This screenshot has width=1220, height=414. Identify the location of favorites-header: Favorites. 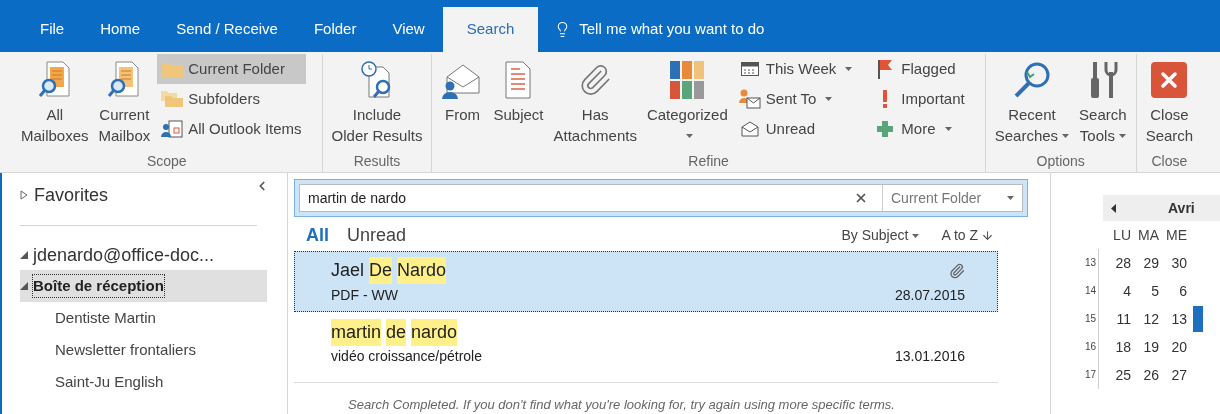
(71, 195).